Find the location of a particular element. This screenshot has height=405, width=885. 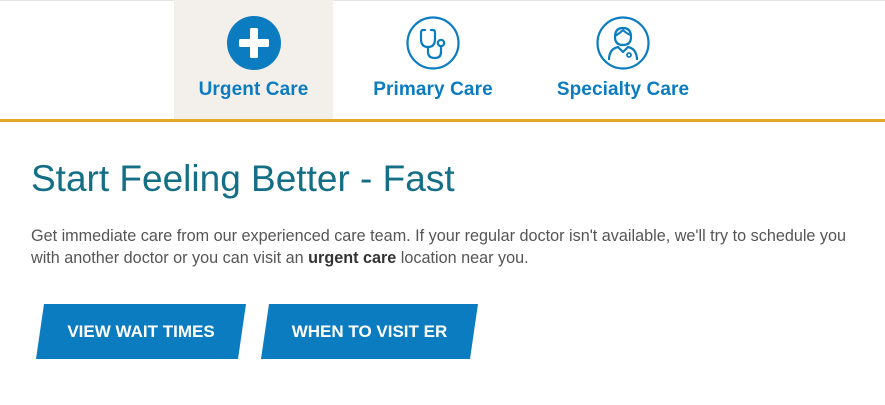

tab-label: Primary Care is located at coordinates (433, 89).